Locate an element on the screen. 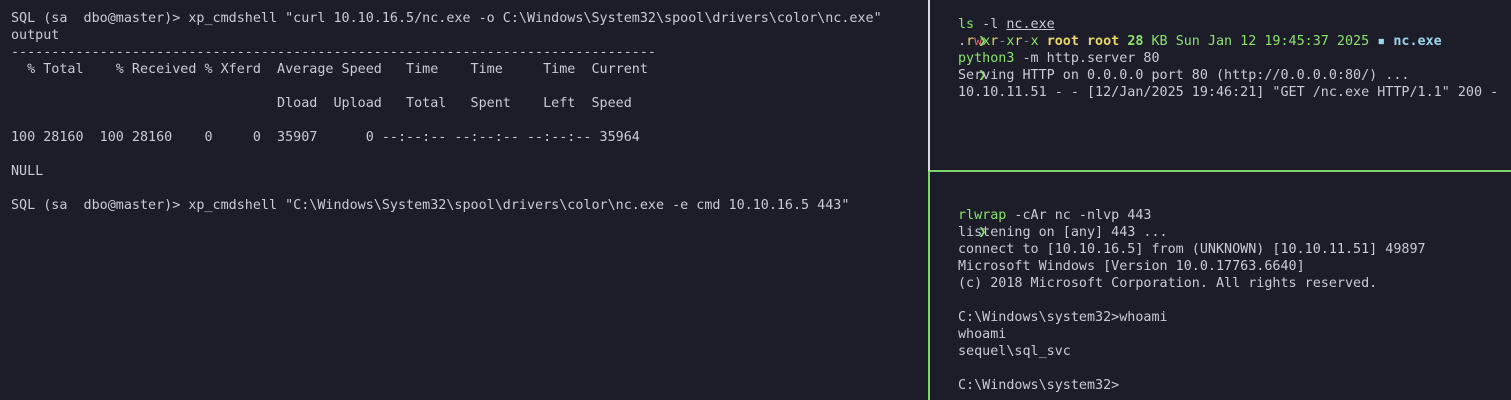  perm-char: - is located at coordinates (1026, 41).